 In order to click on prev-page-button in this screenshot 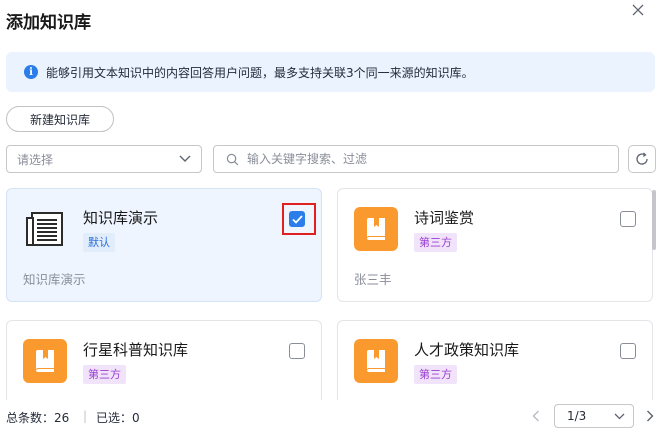, I will do `click(536, 416)`.